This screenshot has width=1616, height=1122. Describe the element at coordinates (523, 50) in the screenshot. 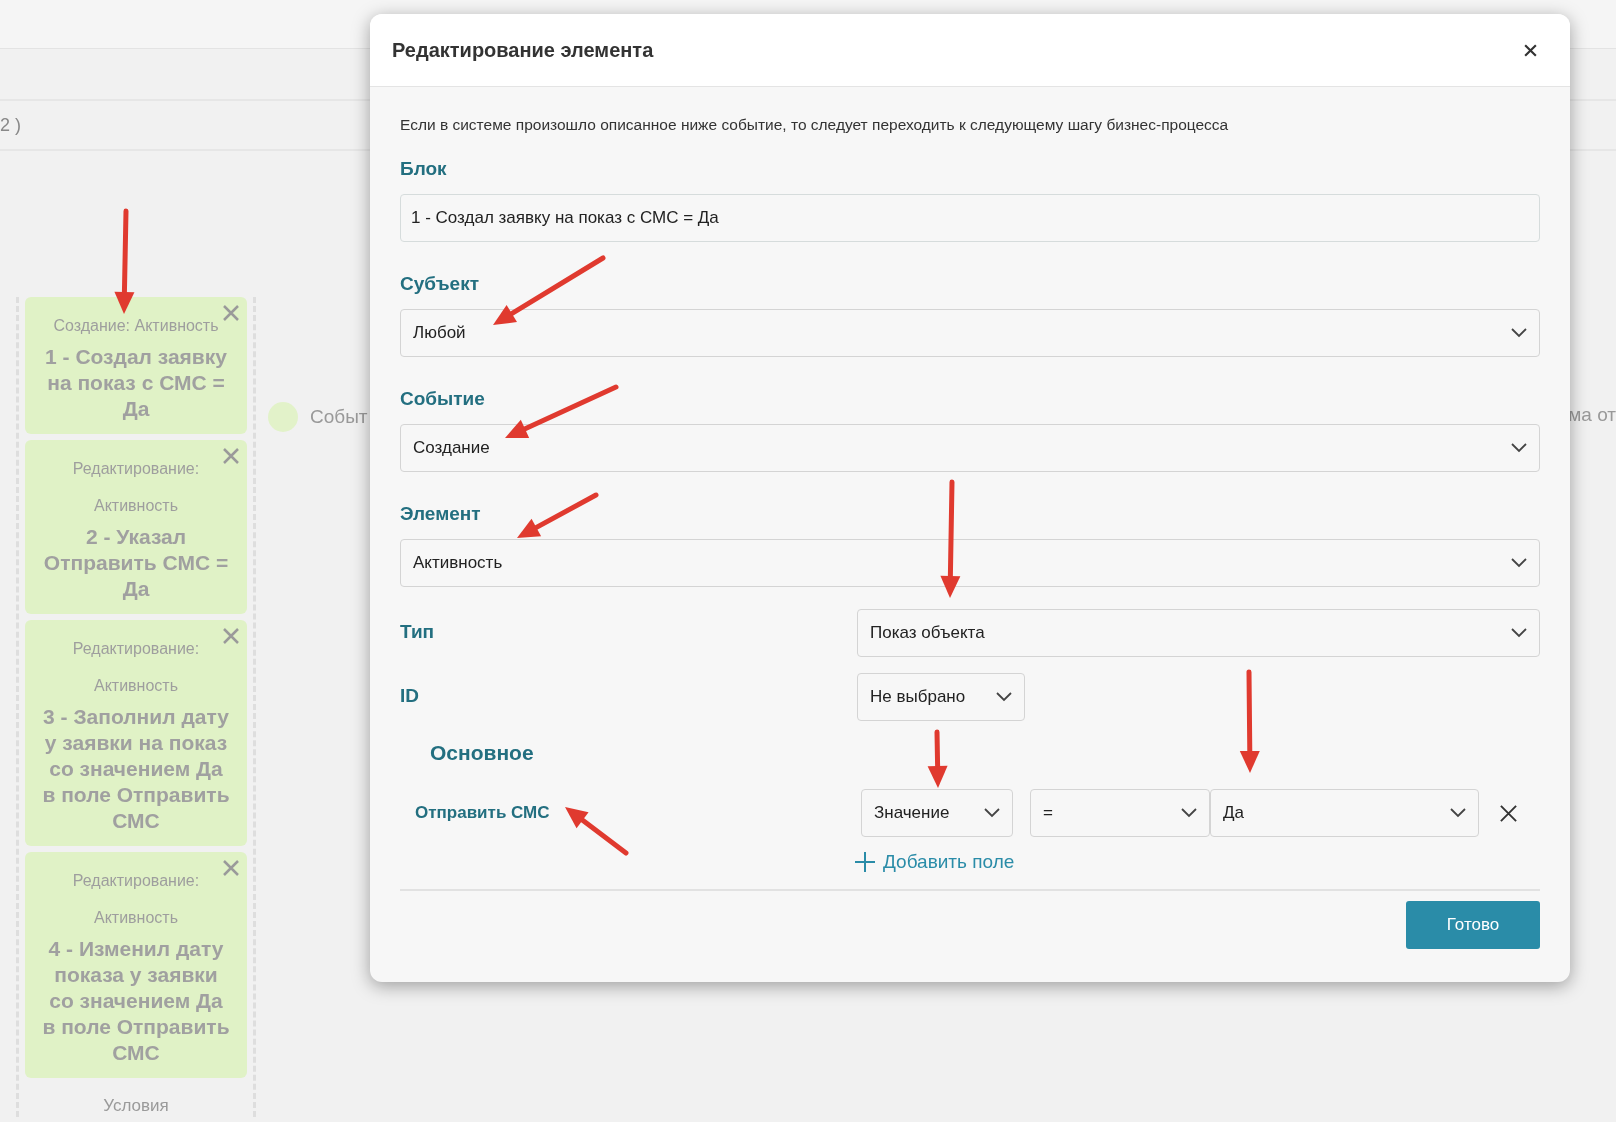

I see `dialog-title: Редактирование элемента` at that location.